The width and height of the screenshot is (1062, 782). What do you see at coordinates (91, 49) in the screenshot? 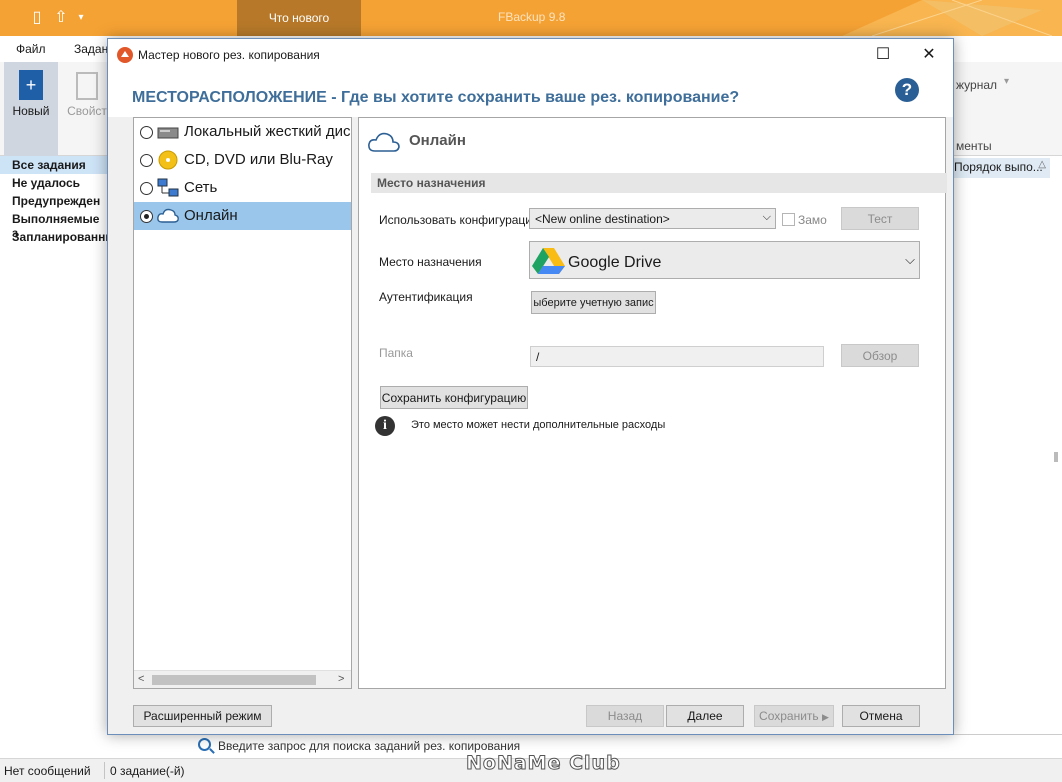
I see `tab-jobs: Задан` at bounding box center [91, 49].